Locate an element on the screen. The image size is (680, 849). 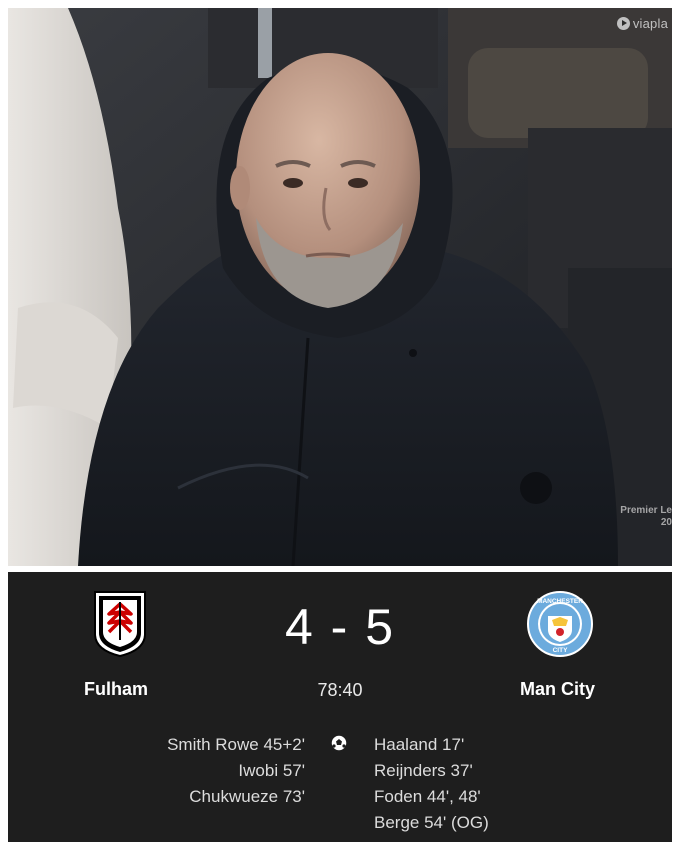
competition-watermark-line1: Premier Le is located at coordinates (646, 510).